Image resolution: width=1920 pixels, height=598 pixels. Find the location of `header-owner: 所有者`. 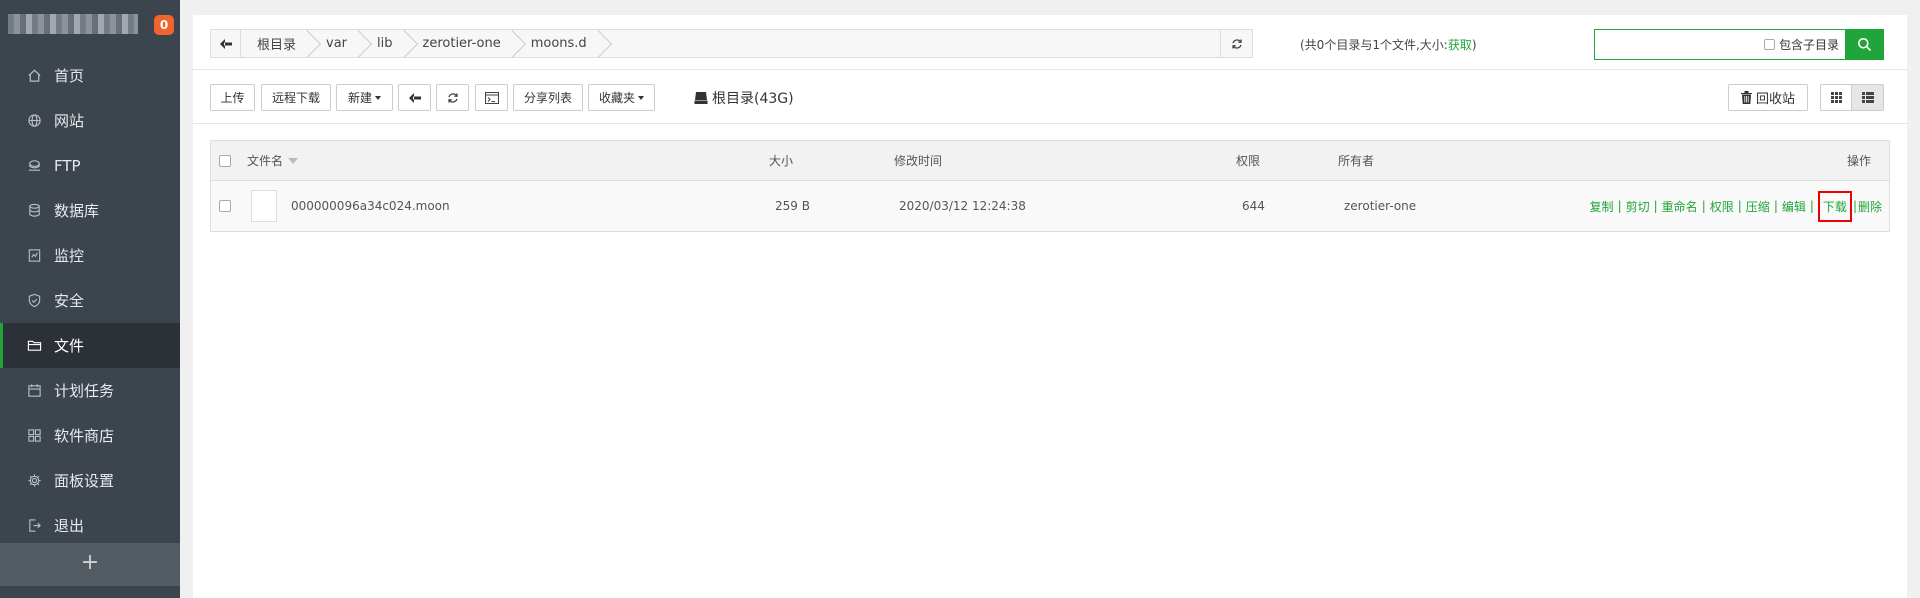

header-owner: 所有者 is located at coordinates (1356, 161).